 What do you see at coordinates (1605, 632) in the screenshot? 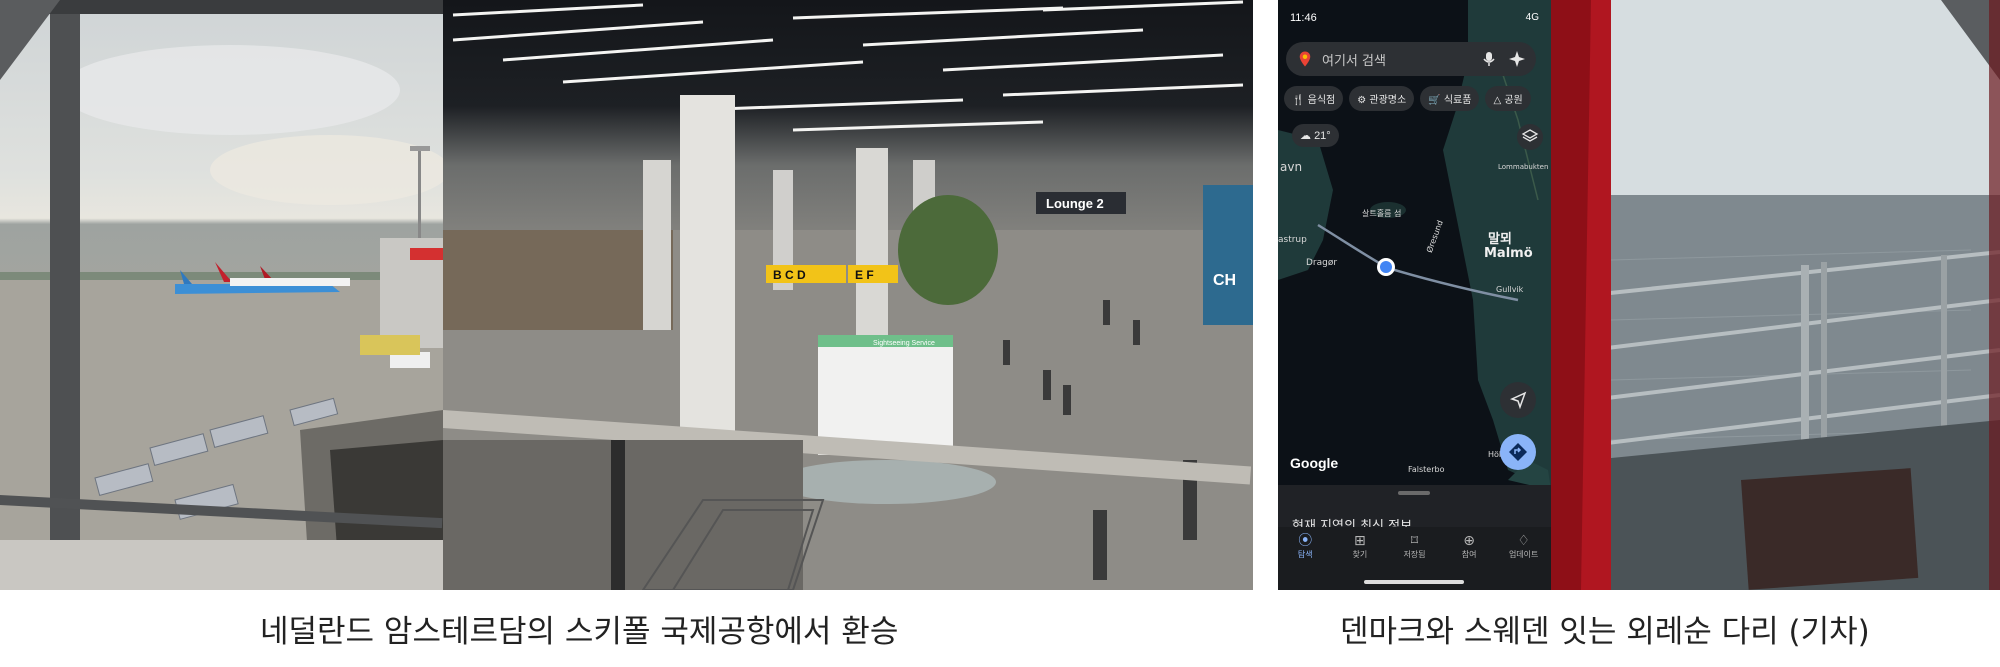
I see `caption-right: 덴마크와 스웨덴 잇는 외레순 다리 (기차)` at bounding box center [1605, 632].